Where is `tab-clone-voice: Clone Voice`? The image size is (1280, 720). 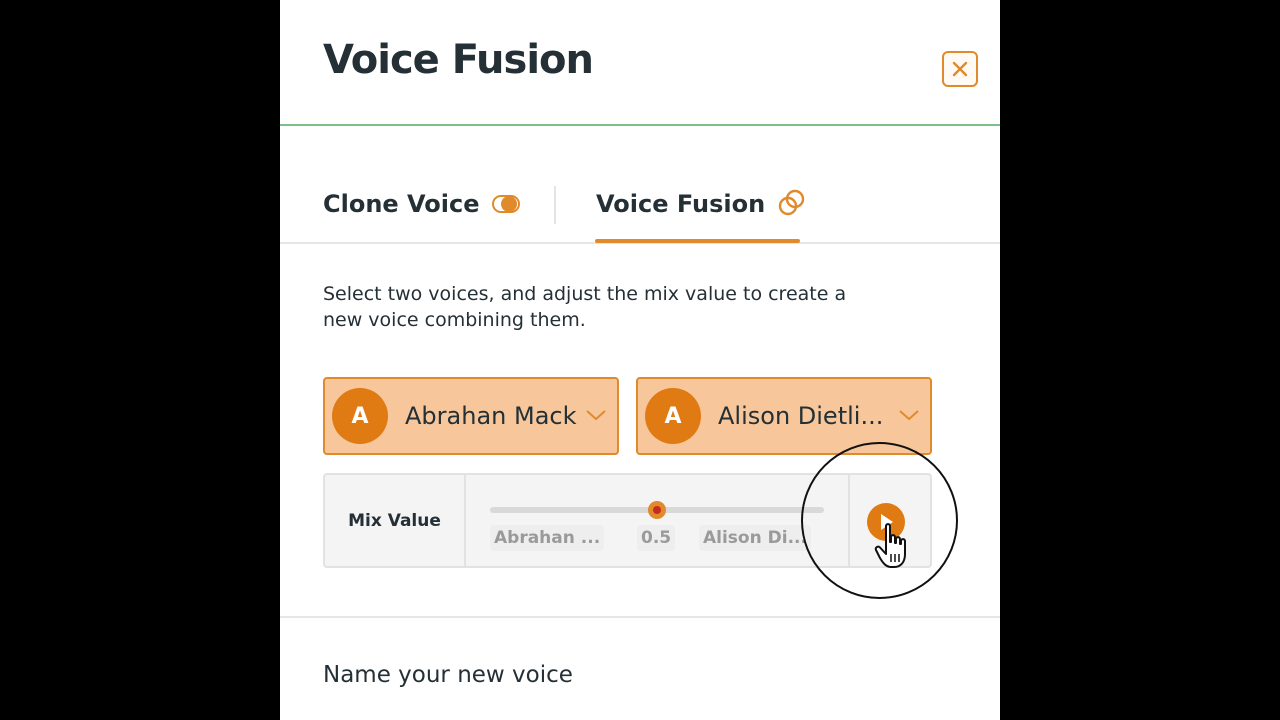 tab-clone-voice: Clone Voice is located at coordinates (421, 204).